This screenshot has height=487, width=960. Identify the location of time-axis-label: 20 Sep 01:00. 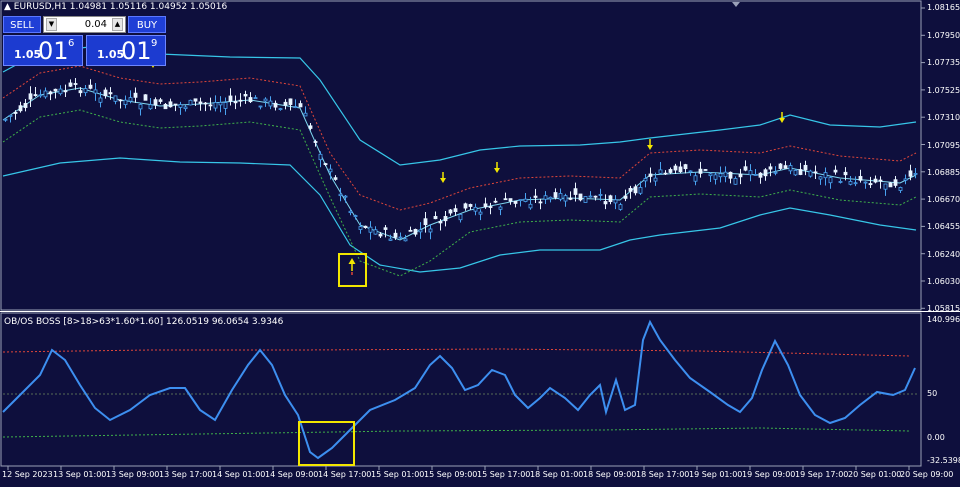
(875, 474).